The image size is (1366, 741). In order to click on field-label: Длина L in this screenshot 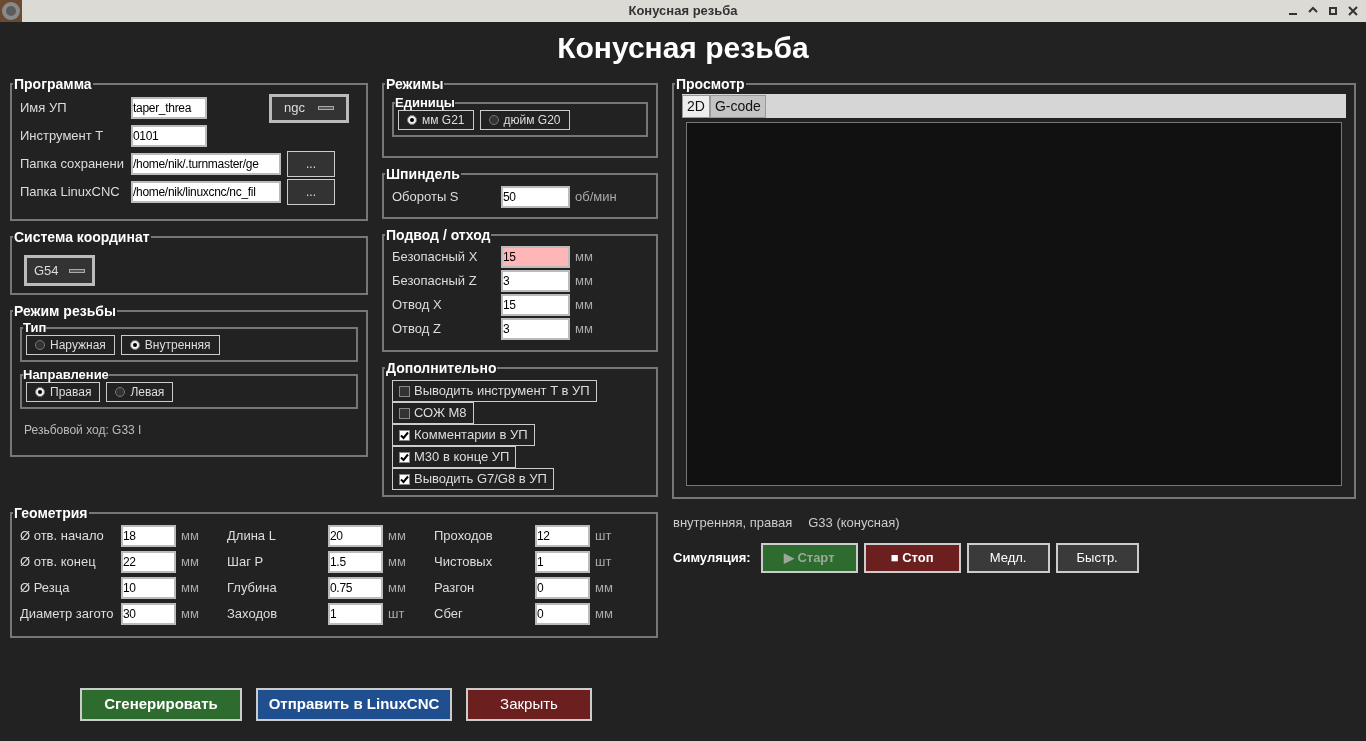, I will do `click(252, 536)`.